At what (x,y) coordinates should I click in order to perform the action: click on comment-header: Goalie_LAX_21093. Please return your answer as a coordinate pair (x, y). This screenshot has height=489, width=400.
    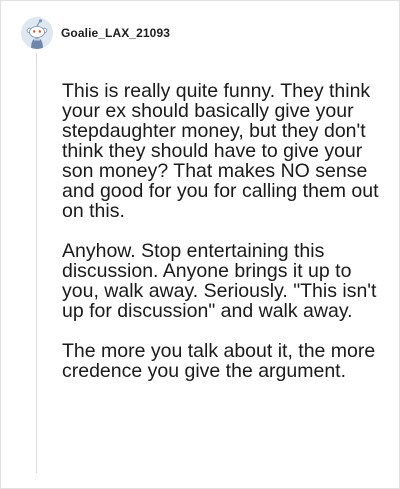
    Looking at the image, I should click on (95, 33).